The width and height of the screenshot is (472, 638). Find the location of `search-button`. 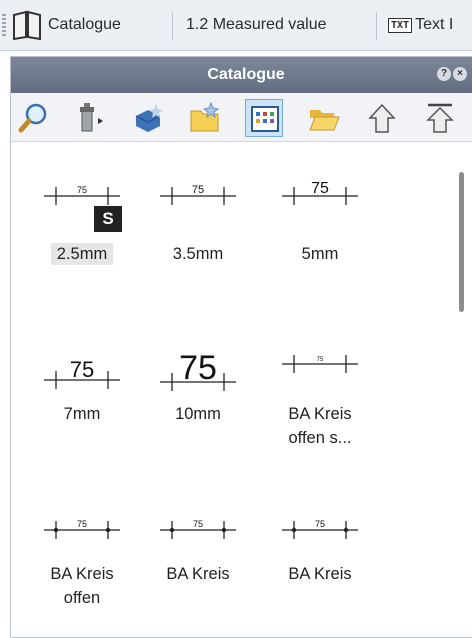

search-button is located at coordinates (34, 118).